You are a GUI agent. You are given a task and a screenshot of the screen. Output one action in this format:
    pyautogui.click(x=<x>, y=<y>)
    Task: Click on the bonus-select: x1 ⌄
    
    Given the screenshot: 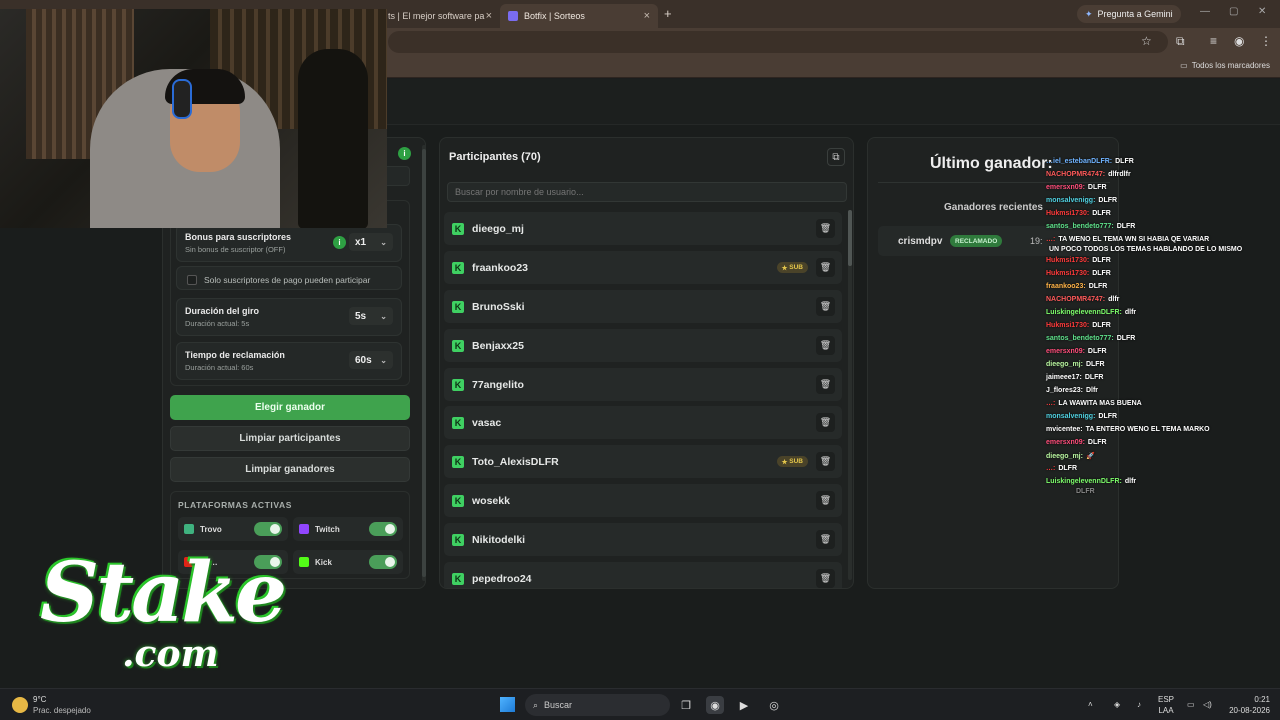 What is the action you would take?
    pyautogui.click(x=371, y=242)
    